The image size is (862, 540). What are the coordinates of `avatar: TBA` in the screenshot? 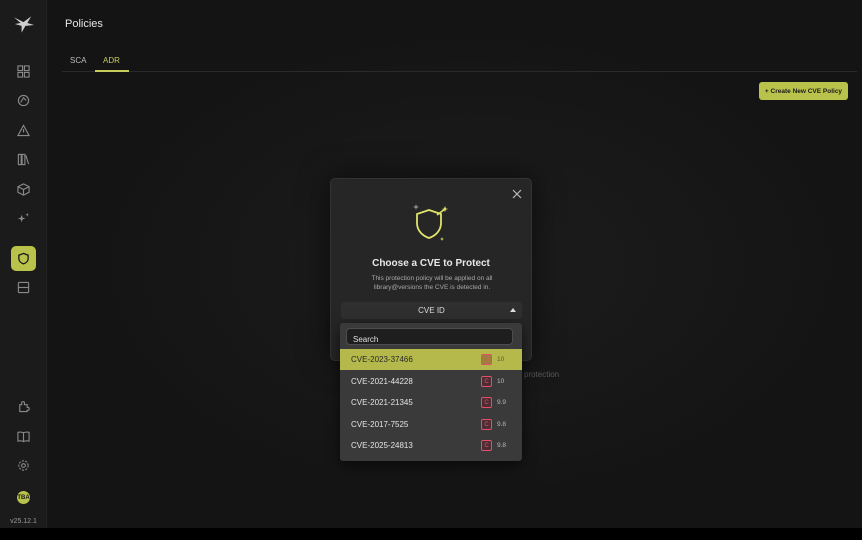 It's located at (23, 497).